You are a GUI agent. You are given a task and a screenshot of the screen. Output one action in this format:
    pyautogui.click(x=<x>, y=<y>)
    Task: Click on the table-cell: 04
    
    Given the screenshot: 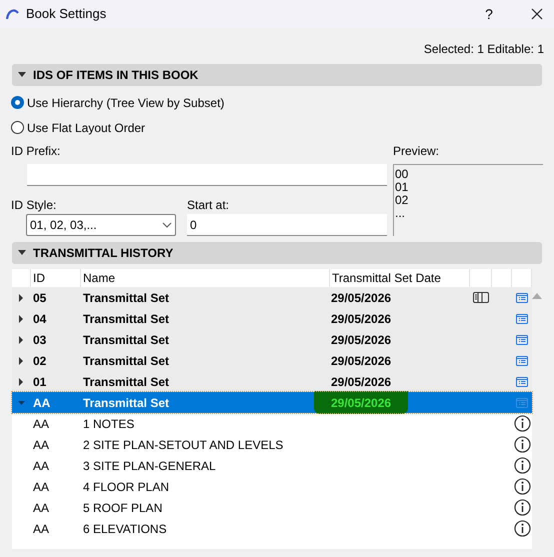 What is the action you would take?
    pyautogui.click(x=39, y=319)
    